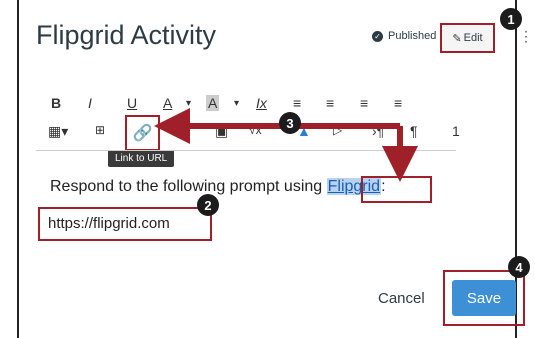 The width and height of the screenshot is (535, 338). Describe the element at coordinates (511, 19) in the screenshot. I see `step-badge-1: 1` at that location.